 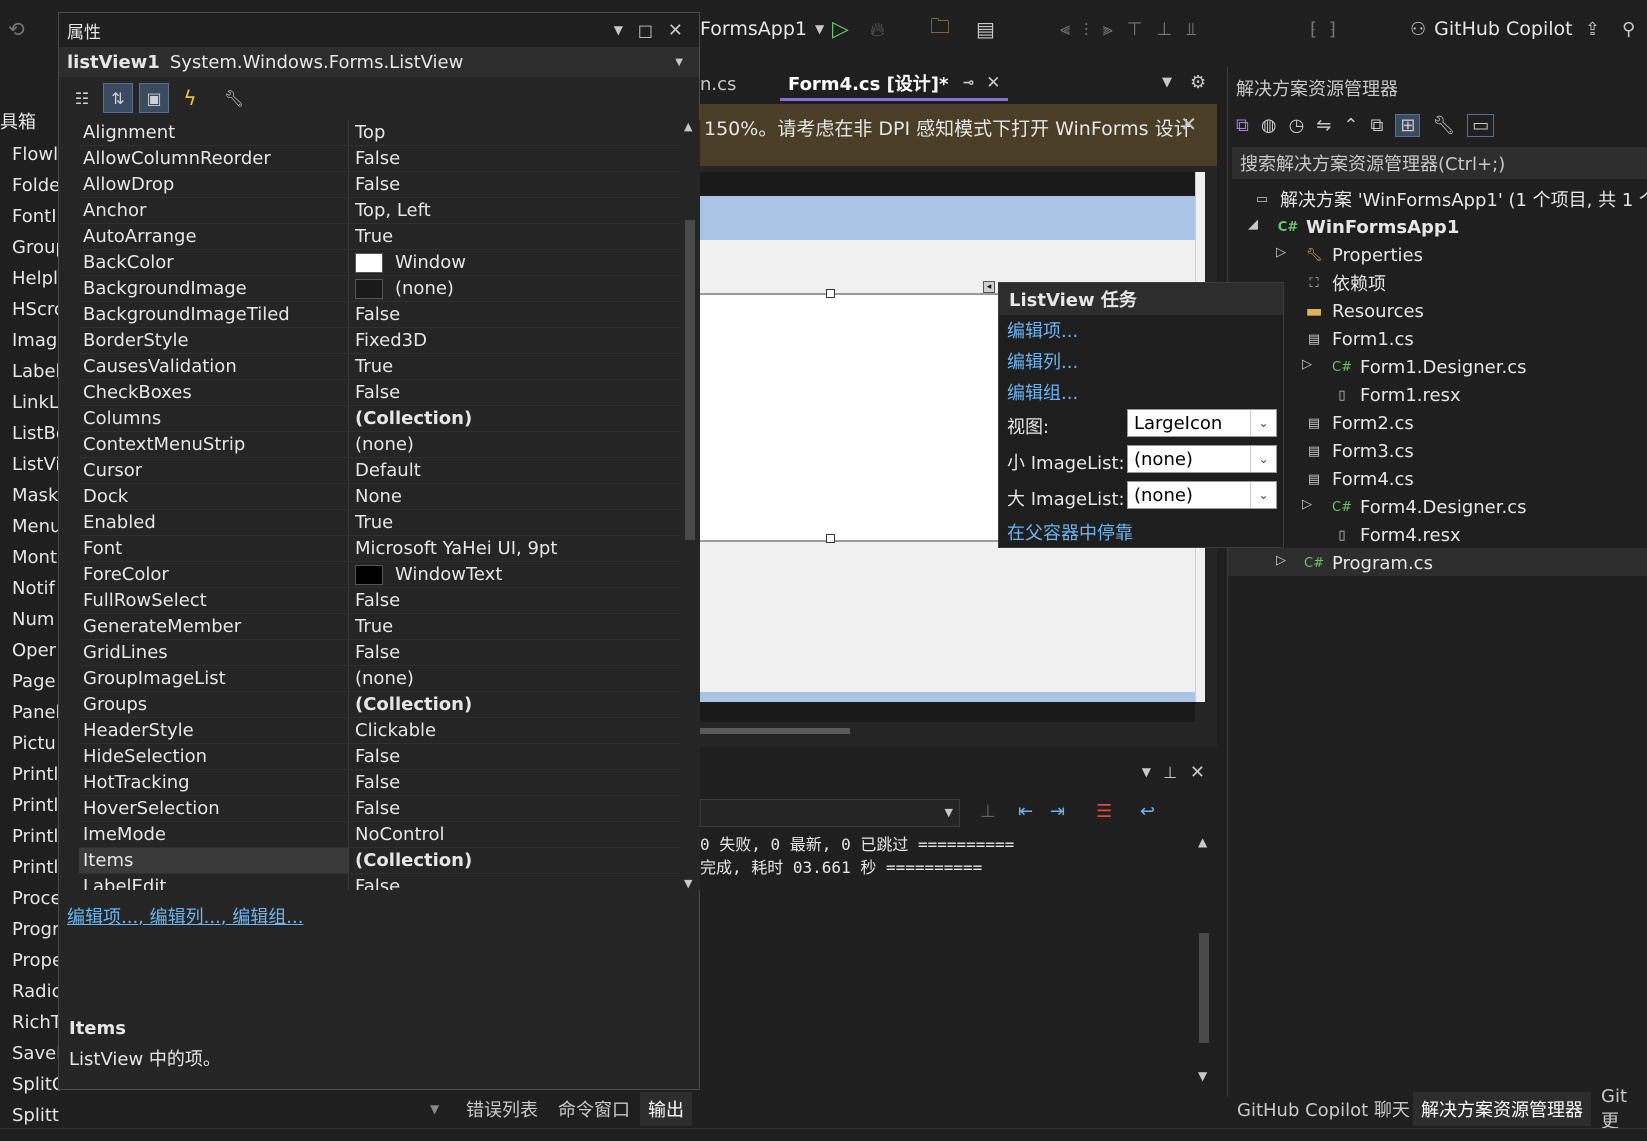 I want to click on show-all-files-icon: ⊞, so click(x=1408, y=125).